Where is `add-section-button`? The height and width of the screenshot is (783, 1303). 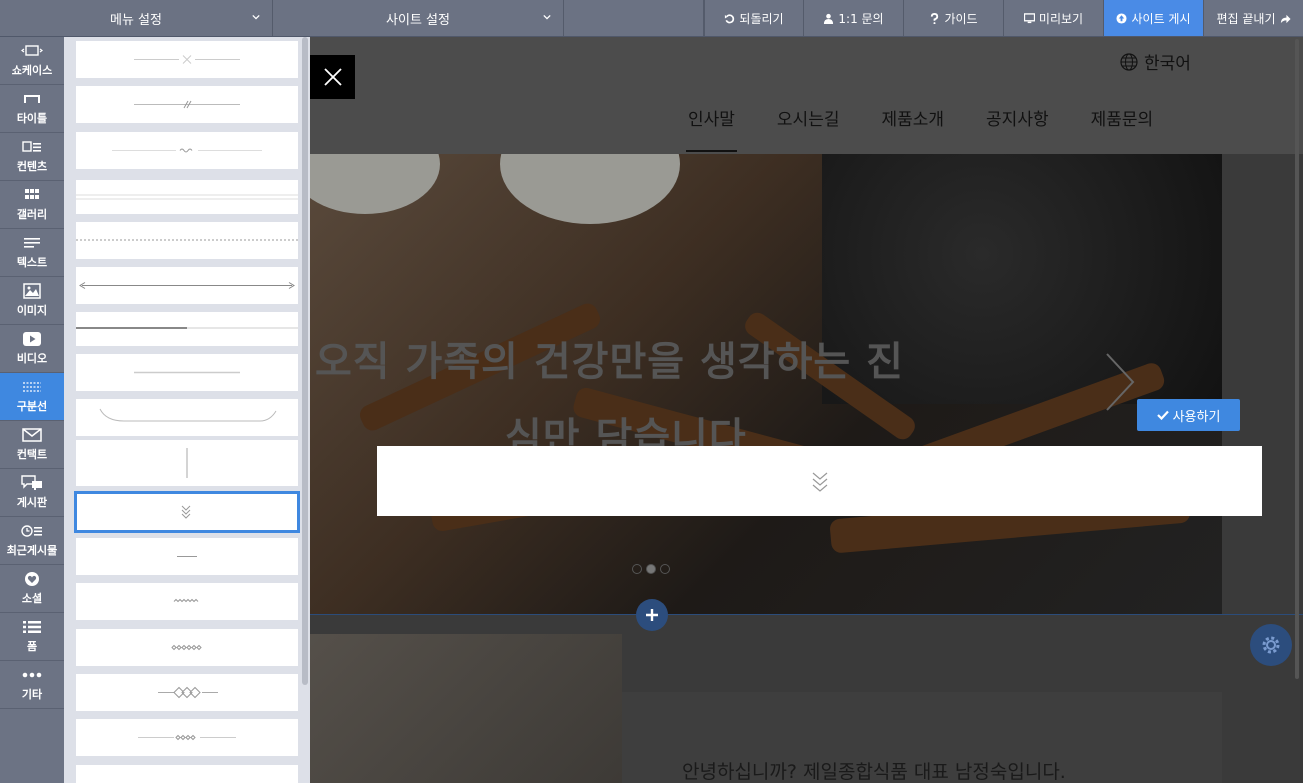
add-section-button is located at coordinates (652, 615).